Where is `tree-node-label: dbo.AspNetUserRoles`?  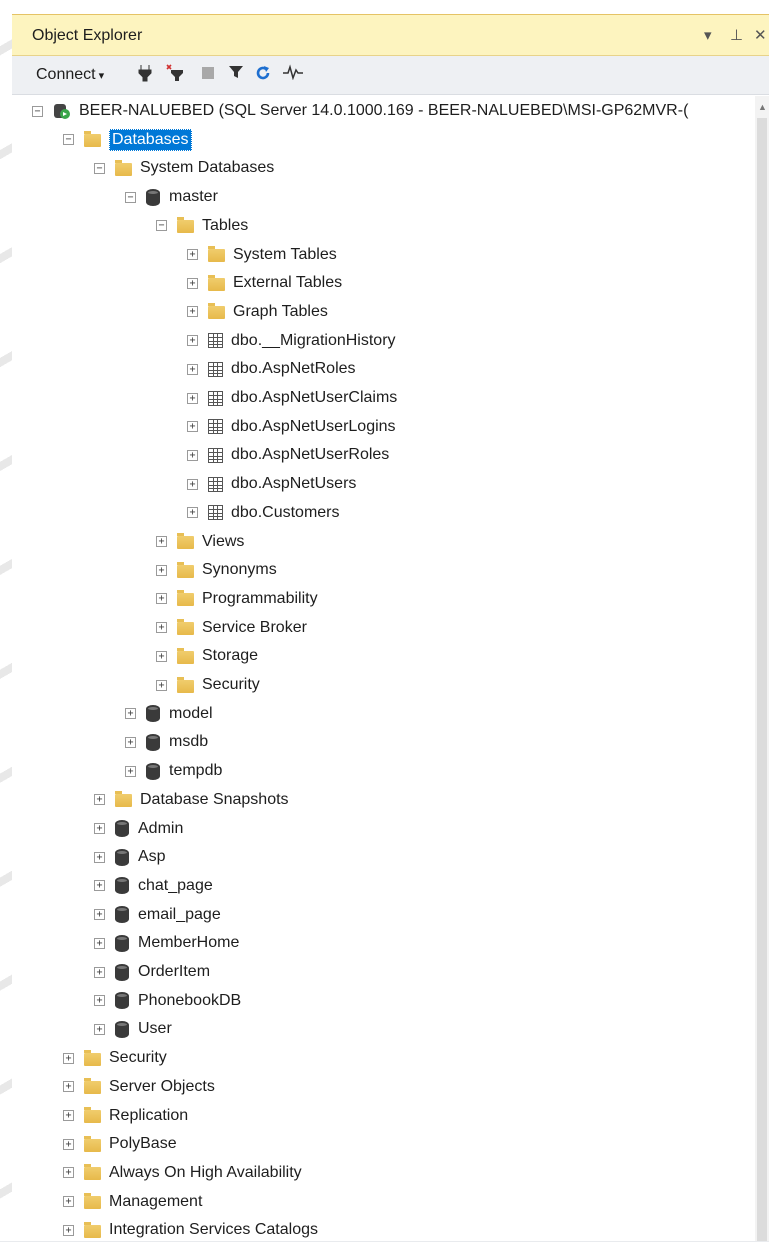
tree-node-label: dbo.AspNetUserRoles is located at coordinates (310, 455).